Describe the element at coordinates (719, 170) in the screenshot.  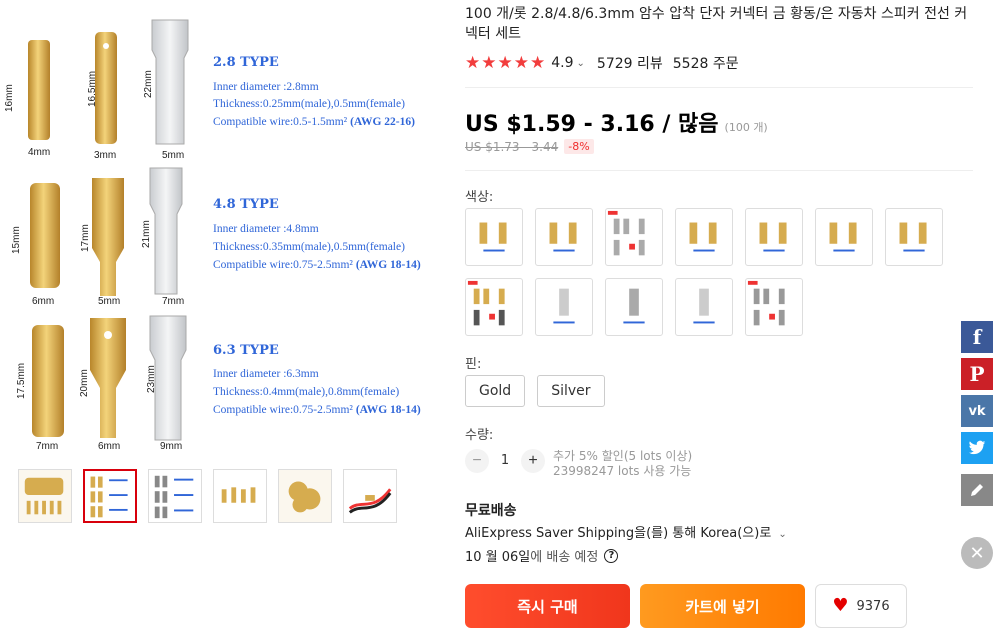
I see `divider` at that location.